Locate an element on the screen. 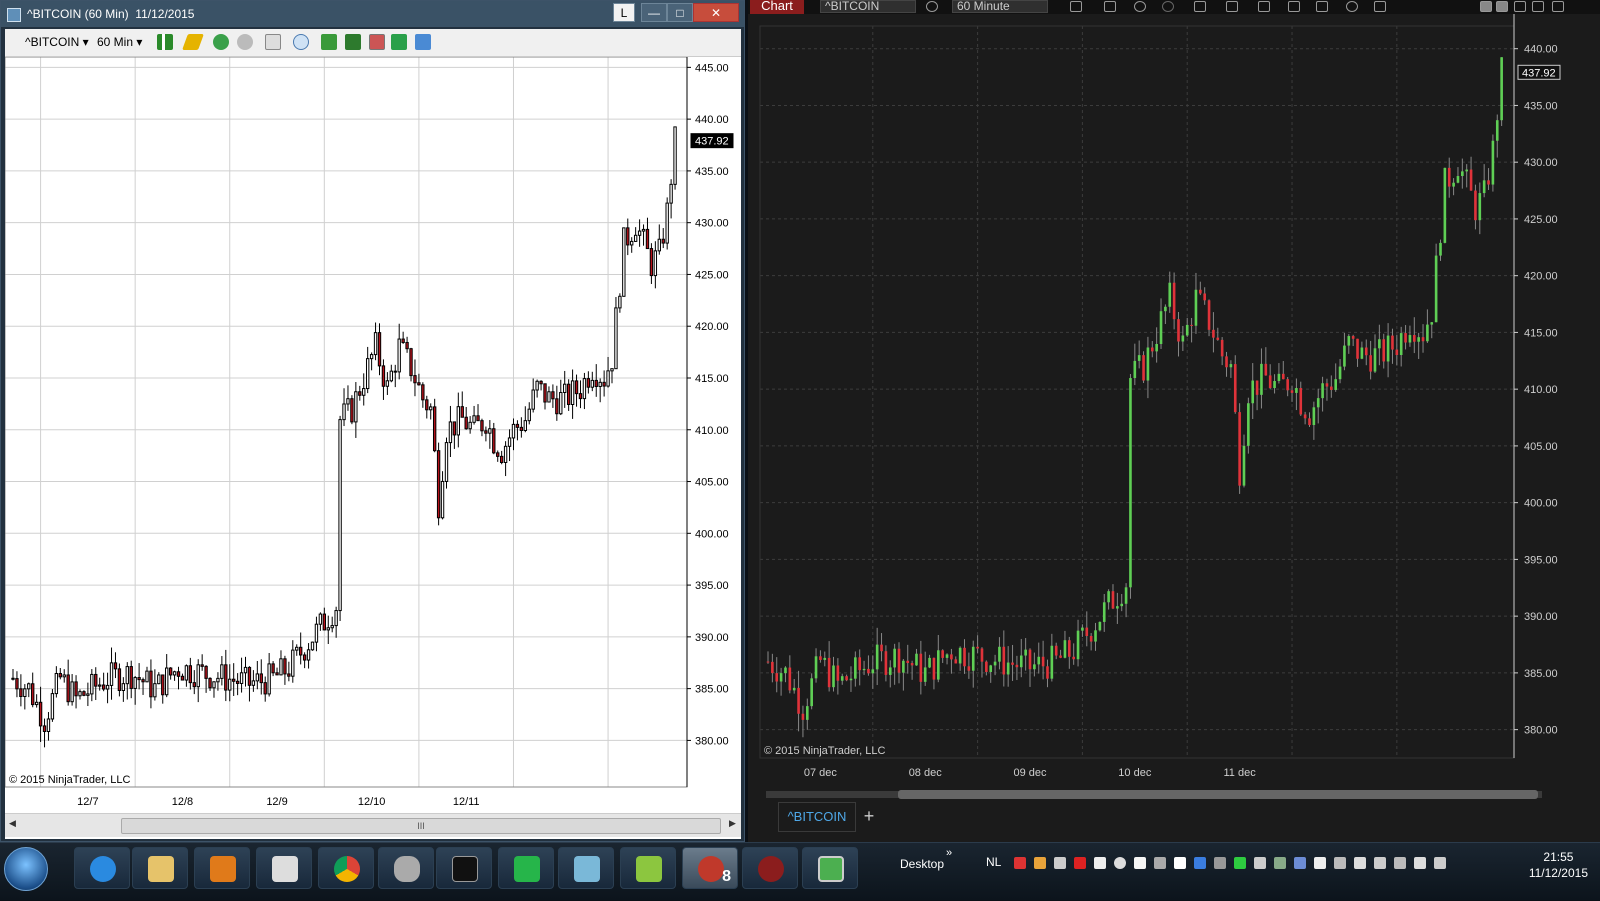 The width and height of the screenshot is (1600, 901). clock: 21:55 11/12/2015 is located at coordinates (1558, 865).